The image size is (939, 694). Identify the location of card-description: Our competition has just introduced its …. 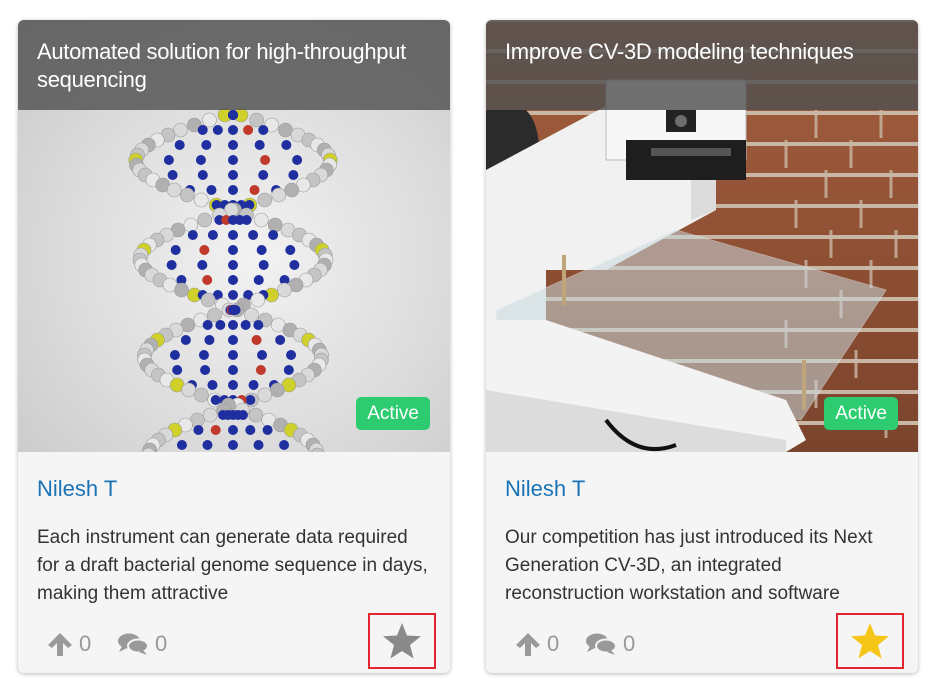
(689, 565).